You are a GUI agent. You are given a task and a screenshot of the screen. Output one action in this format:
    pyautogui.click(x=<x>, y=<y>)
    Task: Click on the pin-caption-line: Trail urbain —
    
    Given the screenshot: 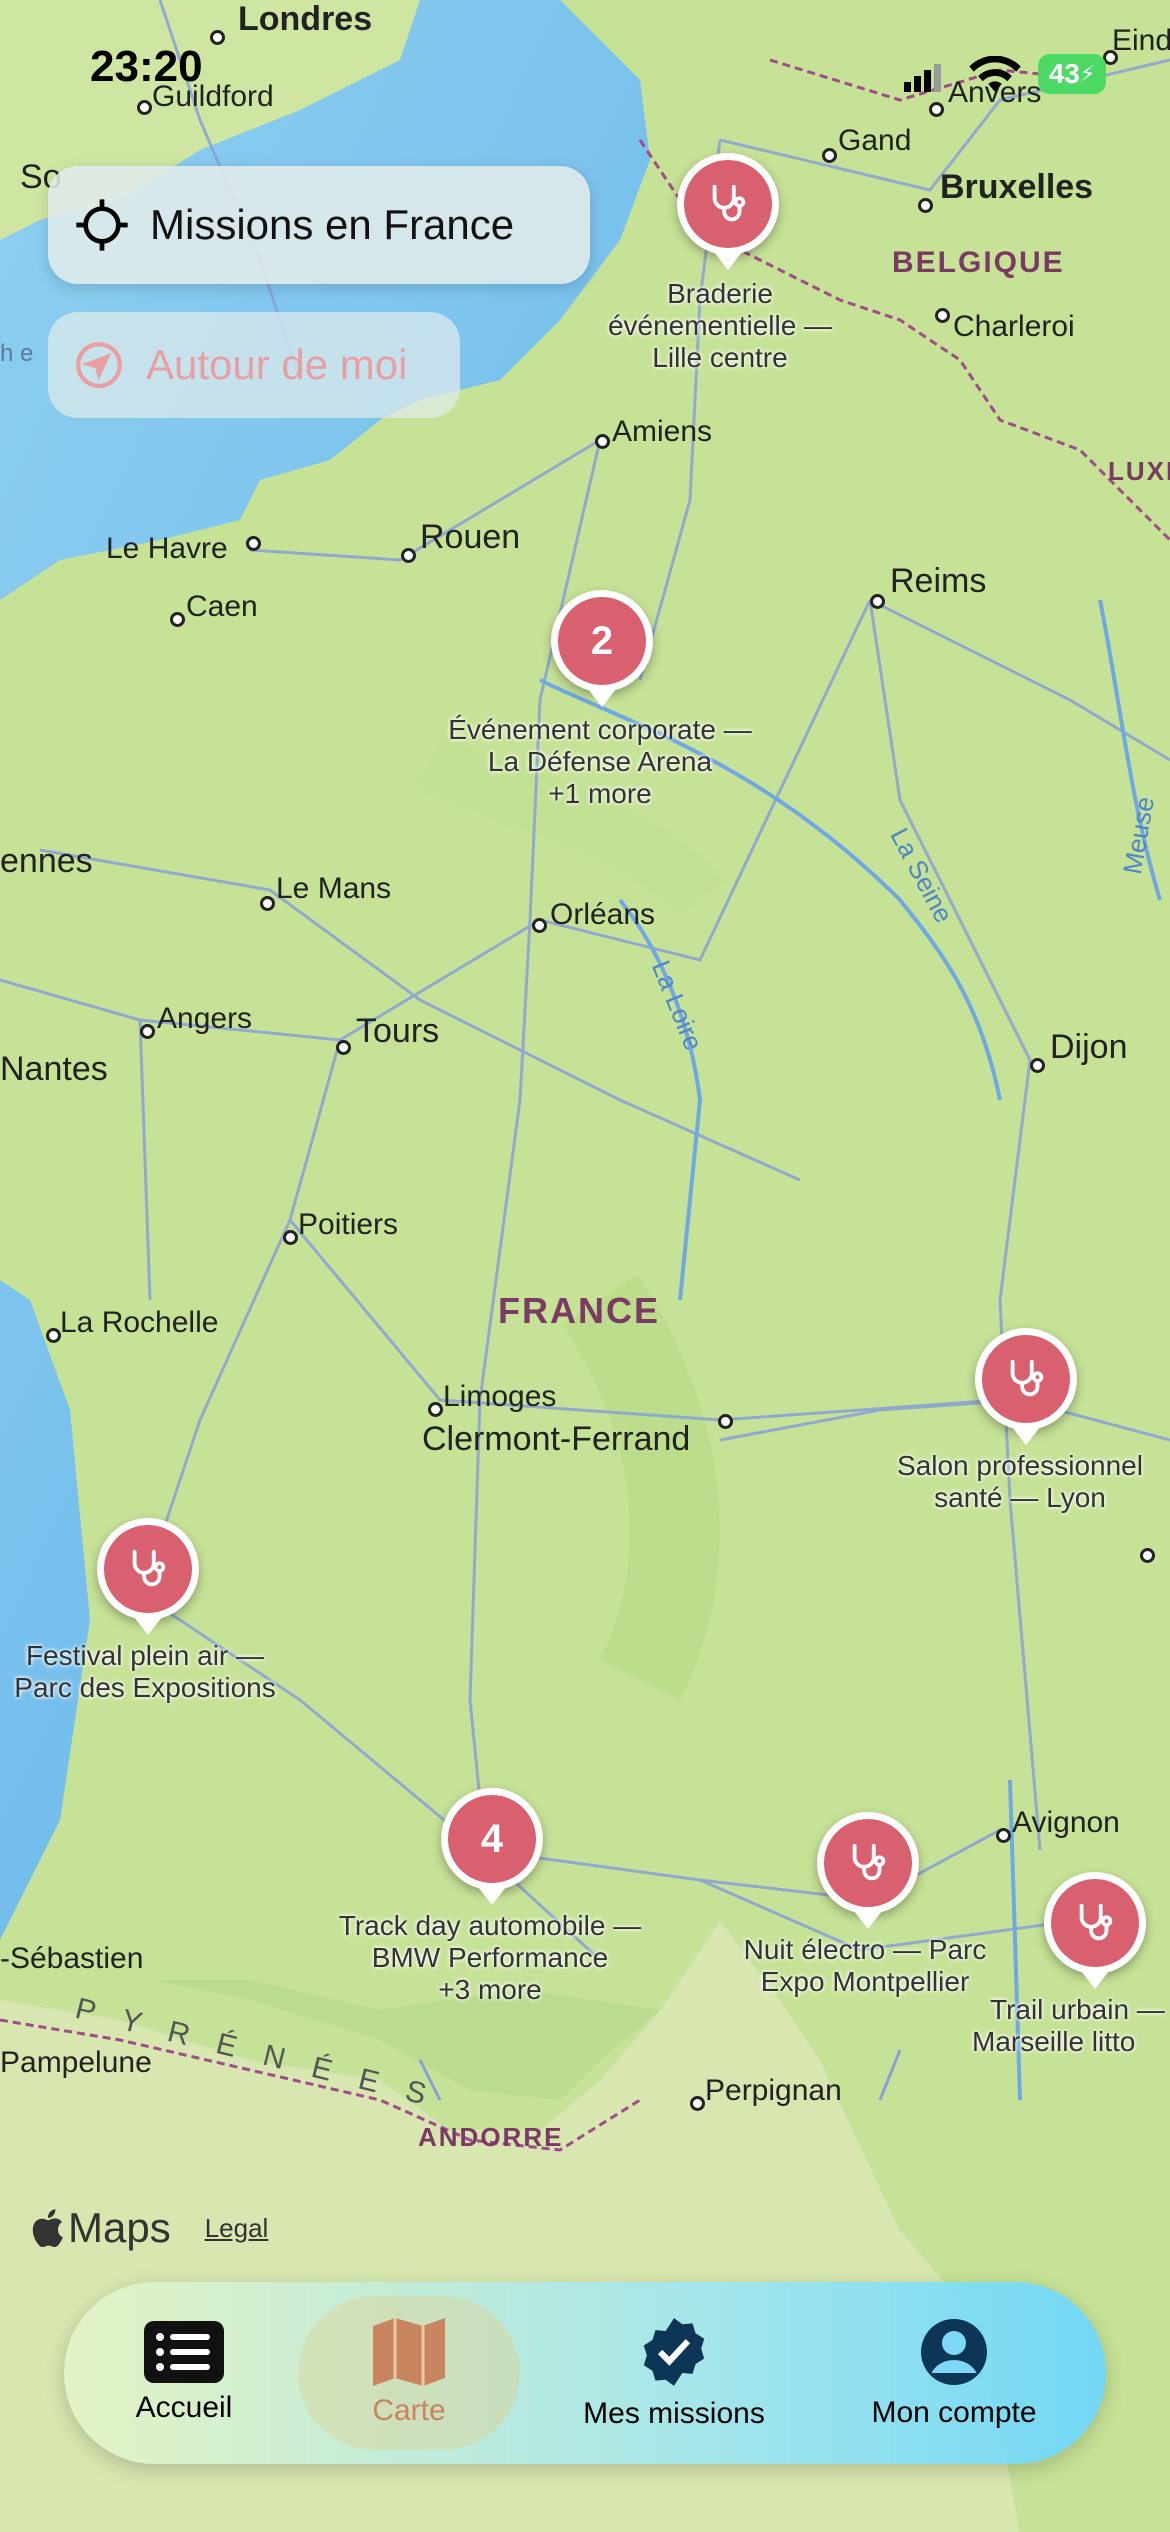 What is the action you would take?
    pyautogui.click(x=1077, y=2009)
    